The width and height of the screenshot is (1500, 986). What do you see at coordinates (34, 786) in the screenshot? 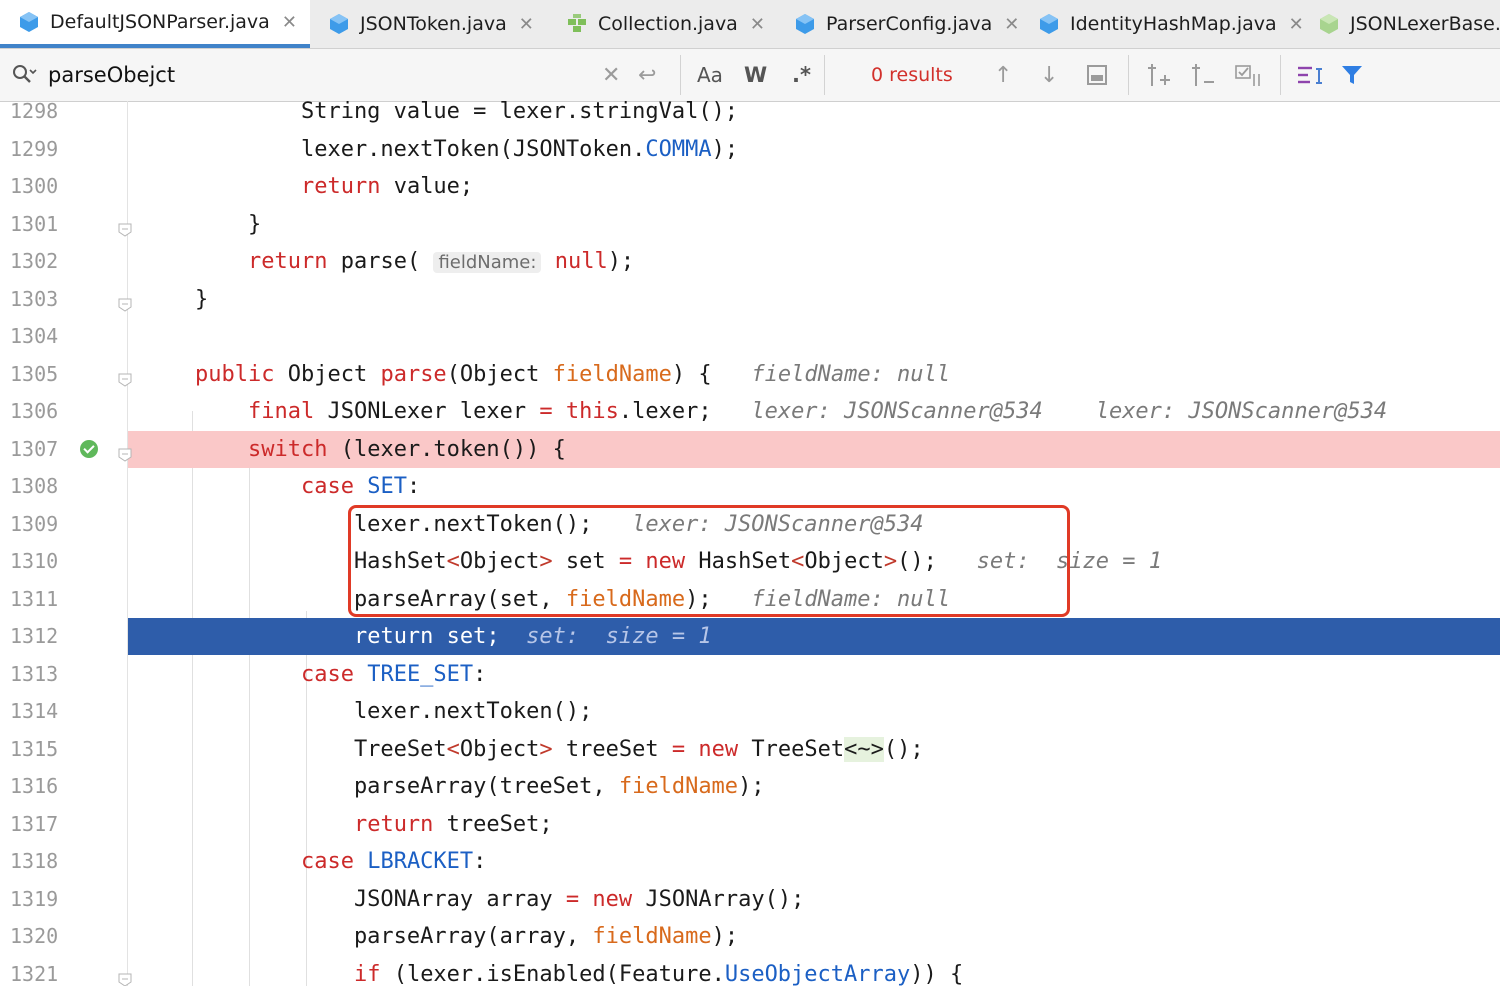
I see `line-number: 1316` at bounding box center [34, 786].